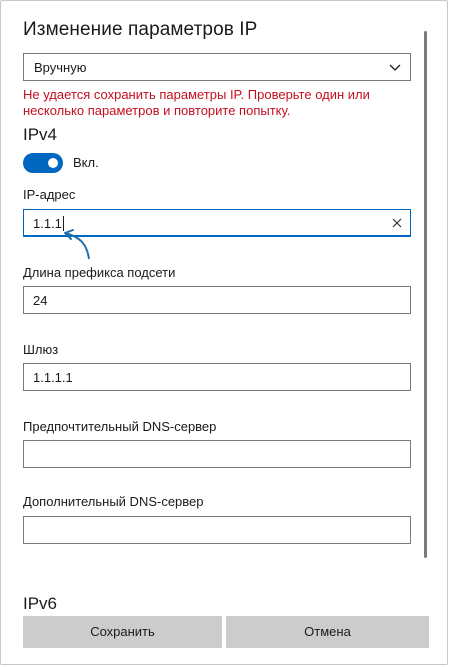 The height and width of the screenshot is (667, 450). Describe the element at coordinates (140, 29) in the screenshot. I see `dialog-title: Изменение параметров IP` at that location.